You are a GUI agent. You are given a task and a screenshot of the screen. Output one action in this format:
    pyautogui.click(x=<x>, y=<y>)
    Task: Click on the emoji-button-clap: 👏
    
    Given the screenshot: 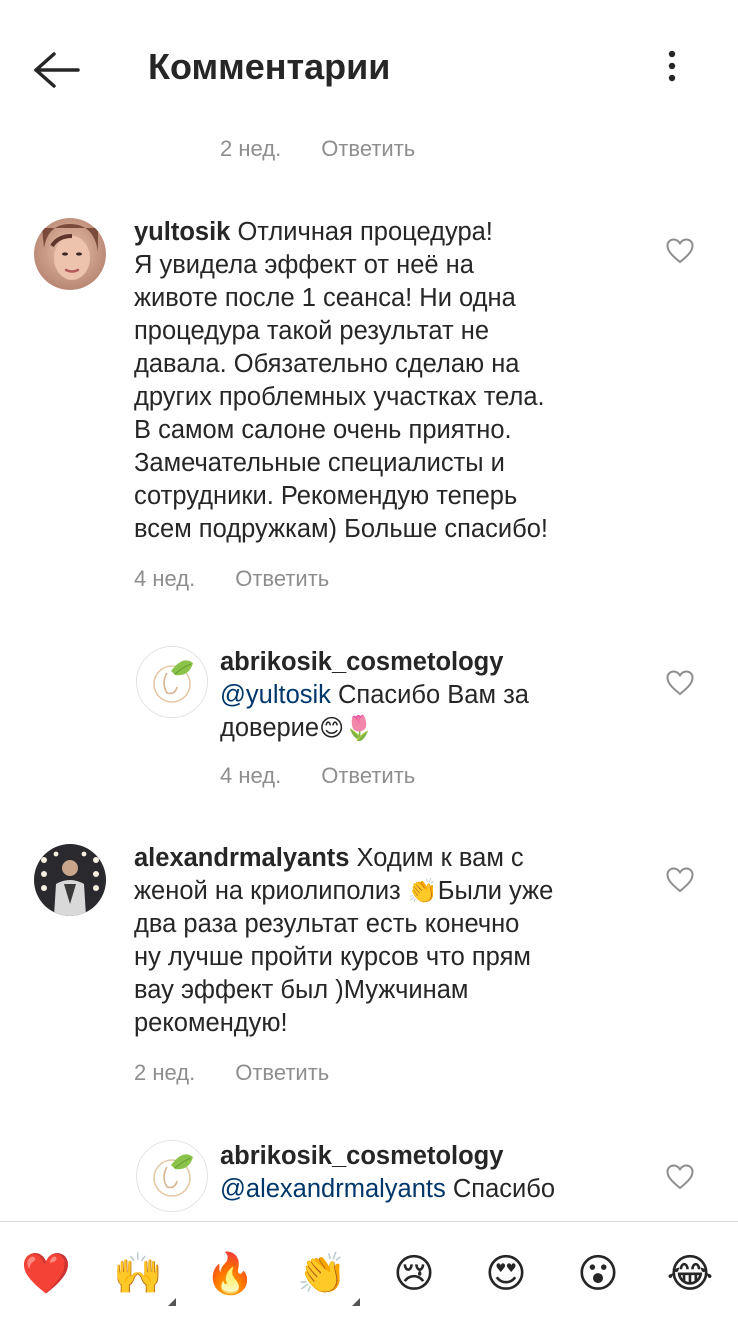 What is the action you would take?
    pyautogui.click(x=326, y=1275)
    